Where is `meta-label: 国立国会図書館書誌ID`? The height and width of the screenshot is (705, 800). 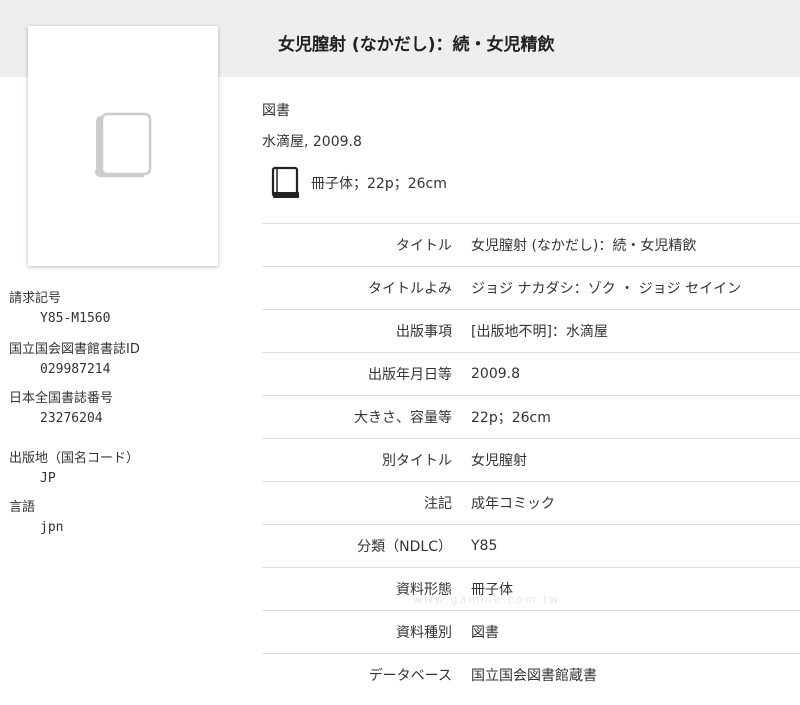
meta-label: 国立国会図書館書誌ID is located at coordinates (74, 349).